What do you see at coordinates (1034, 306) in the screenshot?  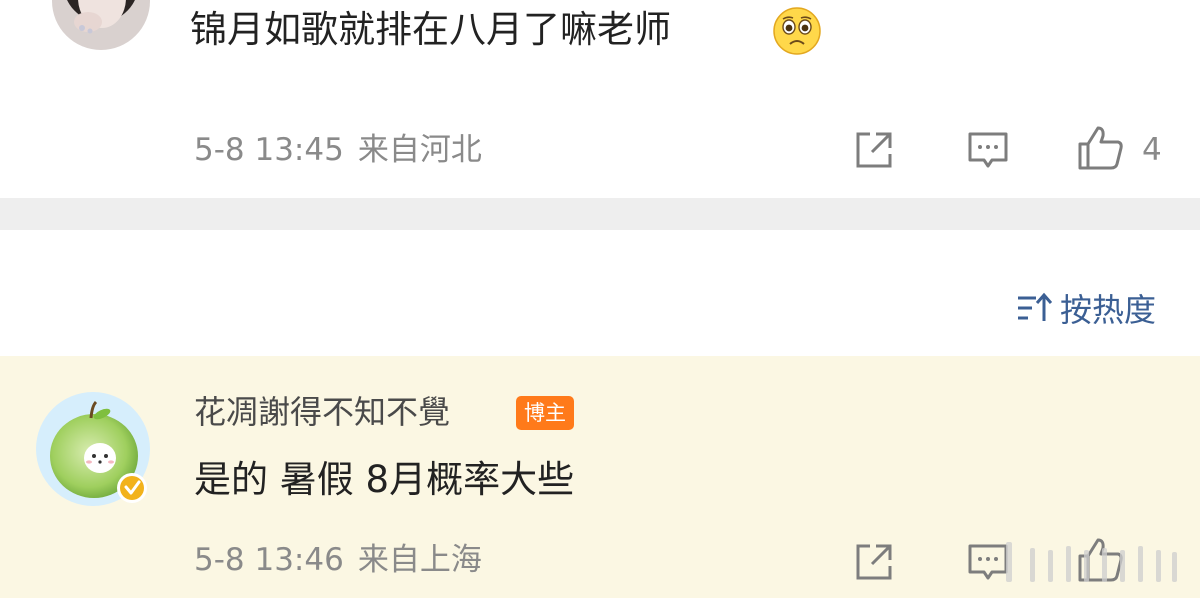 I see `sort-icon` at bounding box center [1034, 306].